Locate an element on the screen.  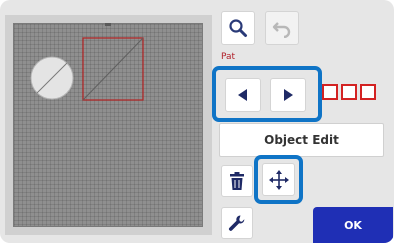
delete-button is located at coordinates (237, 181).